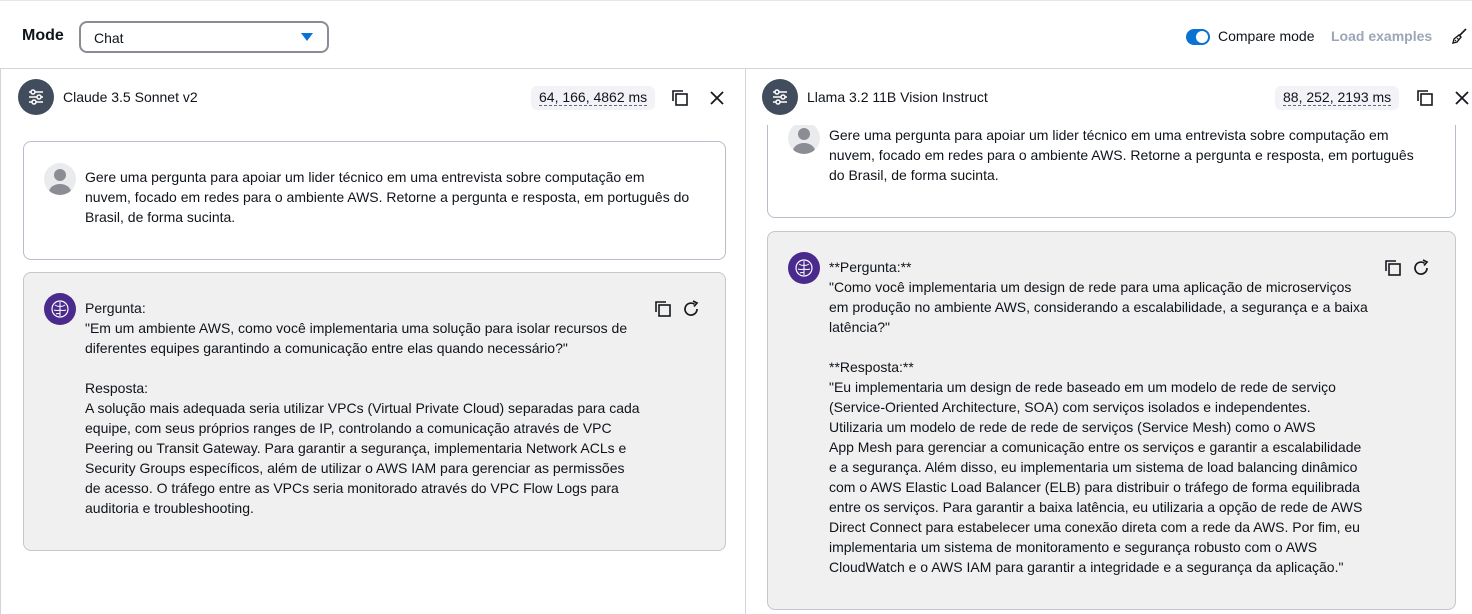  I want to click on metrics-text: 88, 252, 2193 ms, so click(1337, 97).